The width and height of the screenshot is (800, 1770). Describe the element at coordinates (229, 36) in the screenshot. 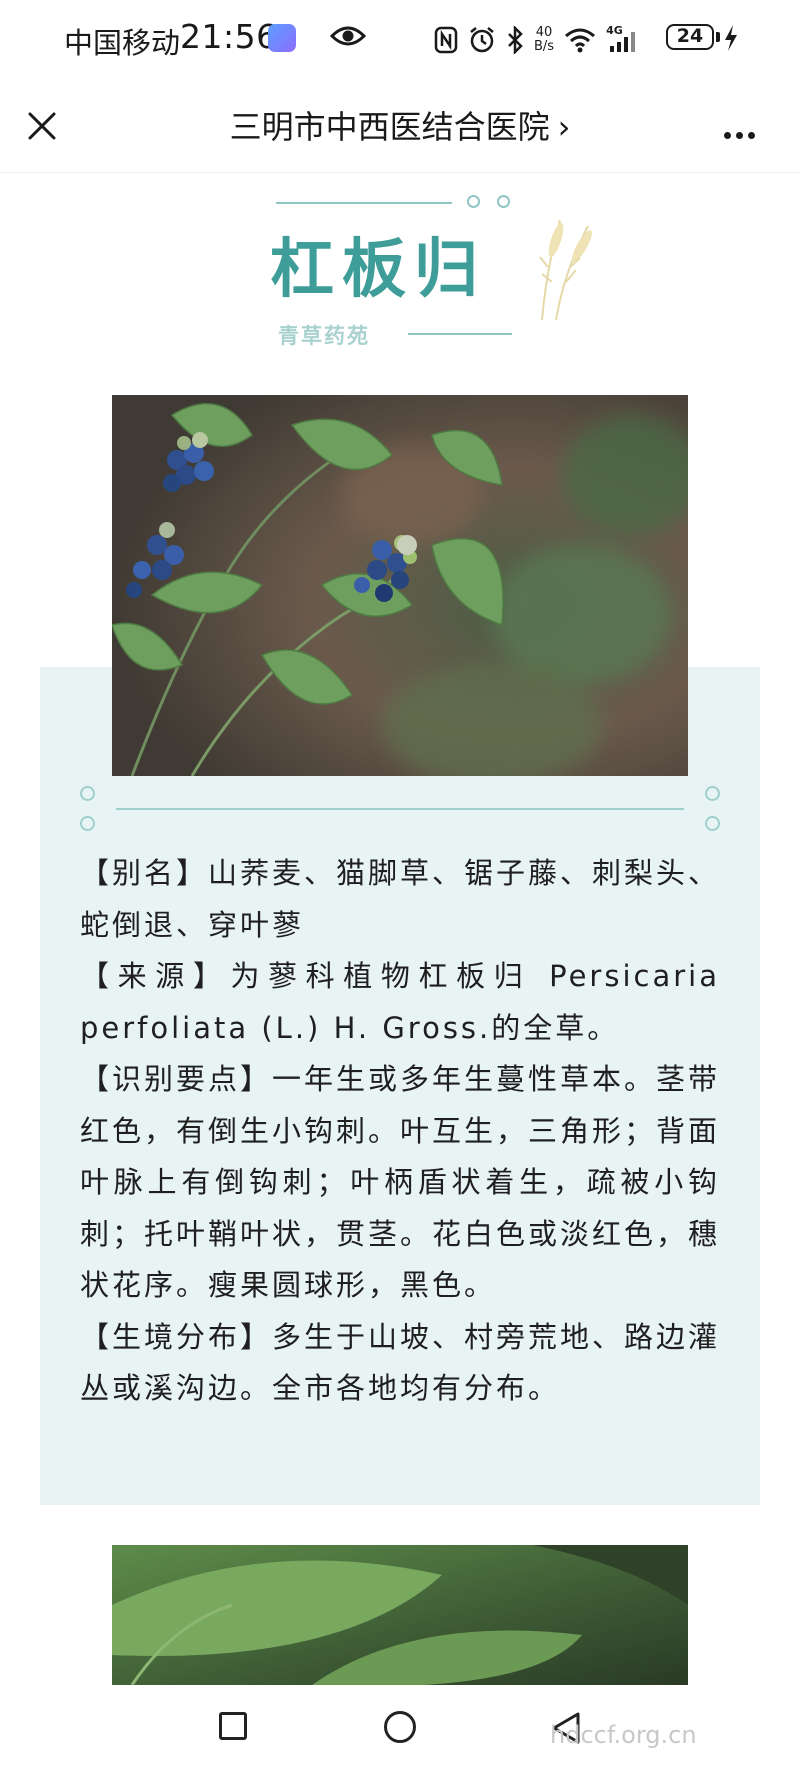

I see `clock: 21:56` at that location.